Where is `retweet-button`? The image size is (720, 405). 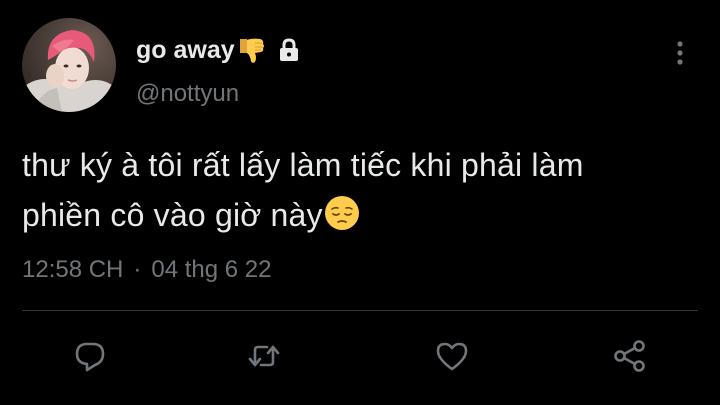
retweet-button is located at coordinates (264, 356).